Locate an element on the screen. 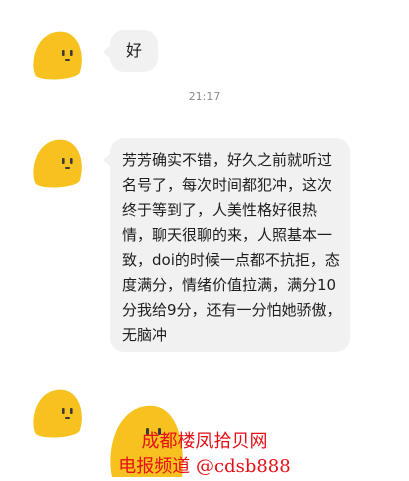  watermark-line: 电报频道 @cdsb888 is located at coordinates (204, 466).